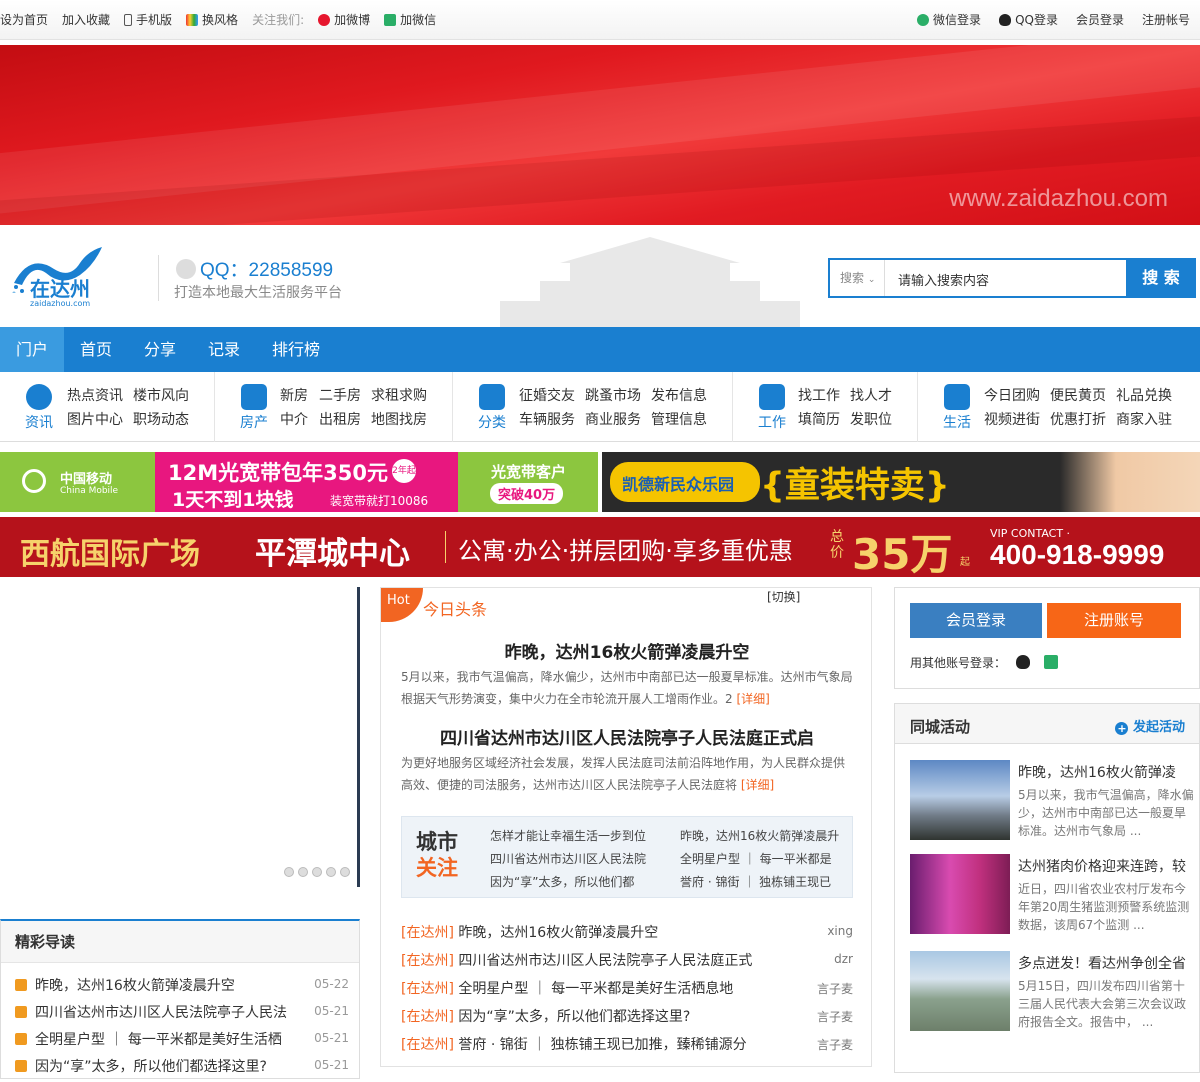  I want to click on quick-link: 发职位, so click(871, 419).